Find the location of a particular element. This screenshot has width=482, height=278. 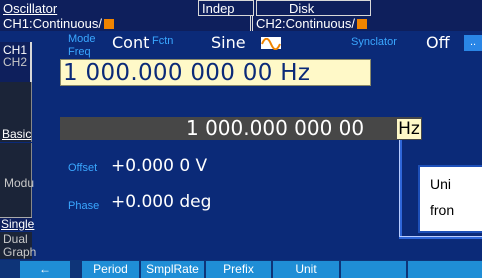

tab-dual-graph: Dual Graph is located at coordinates (18, 245).